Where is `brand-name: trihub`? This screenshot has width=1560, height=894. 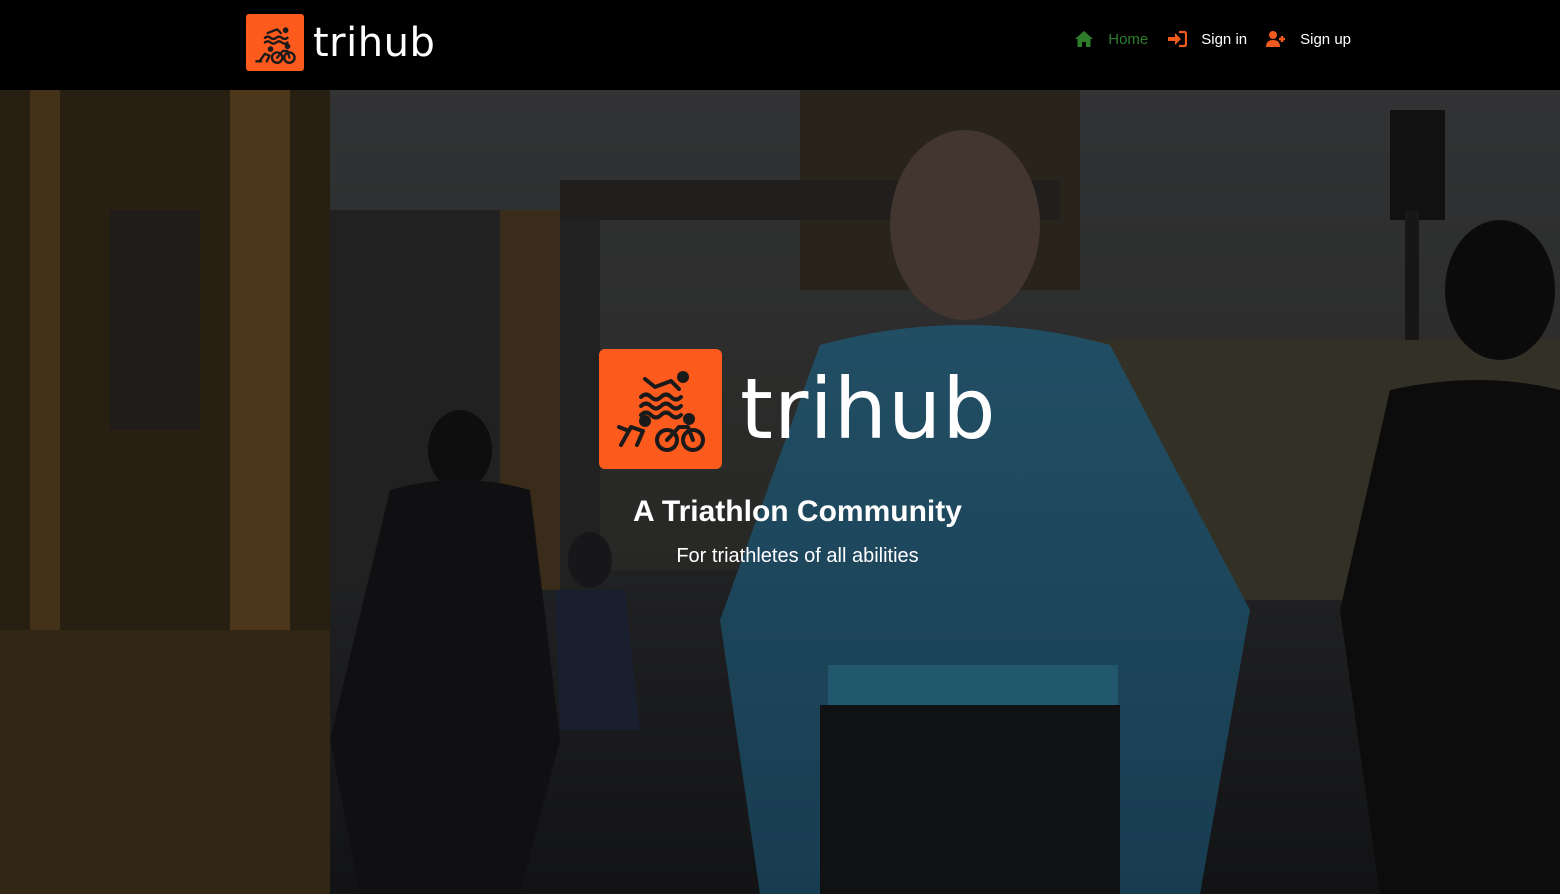 brand-name: trihub is located at coordinates (374, 42).